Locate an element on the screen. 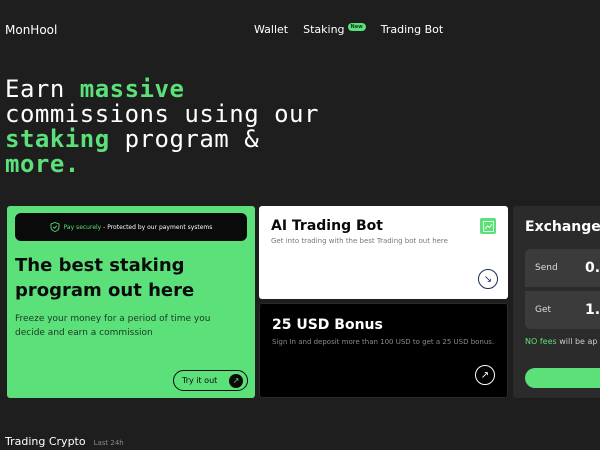 The image size is (600, 450). staking-card-title: The best staking program out here is located at coordinates (105, 278).